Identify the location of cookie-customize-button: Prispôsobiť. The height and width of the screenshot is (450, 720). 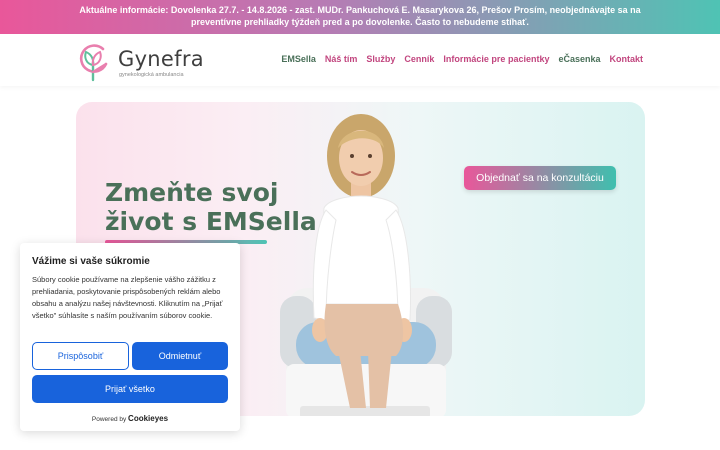
(80, 356).